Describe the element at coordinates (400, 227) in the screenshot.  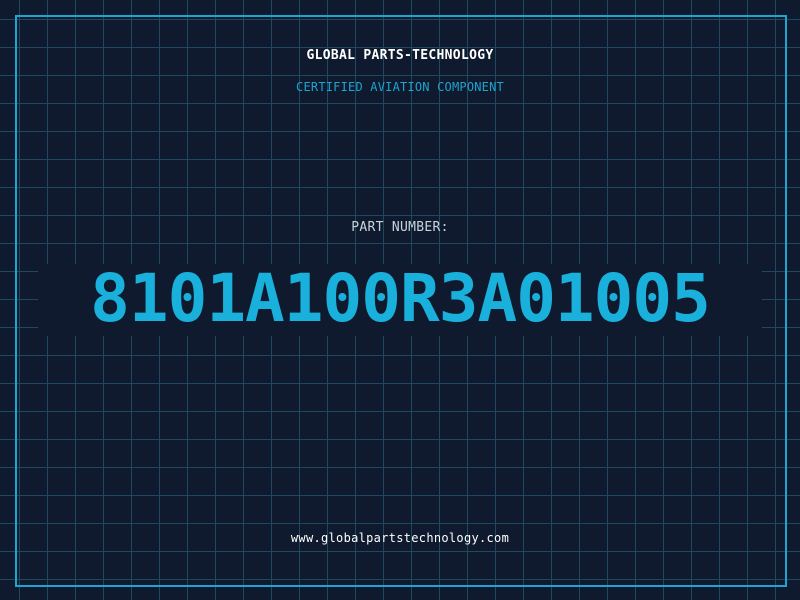
I see `part-number-label: PART NUMBER:` at that location.